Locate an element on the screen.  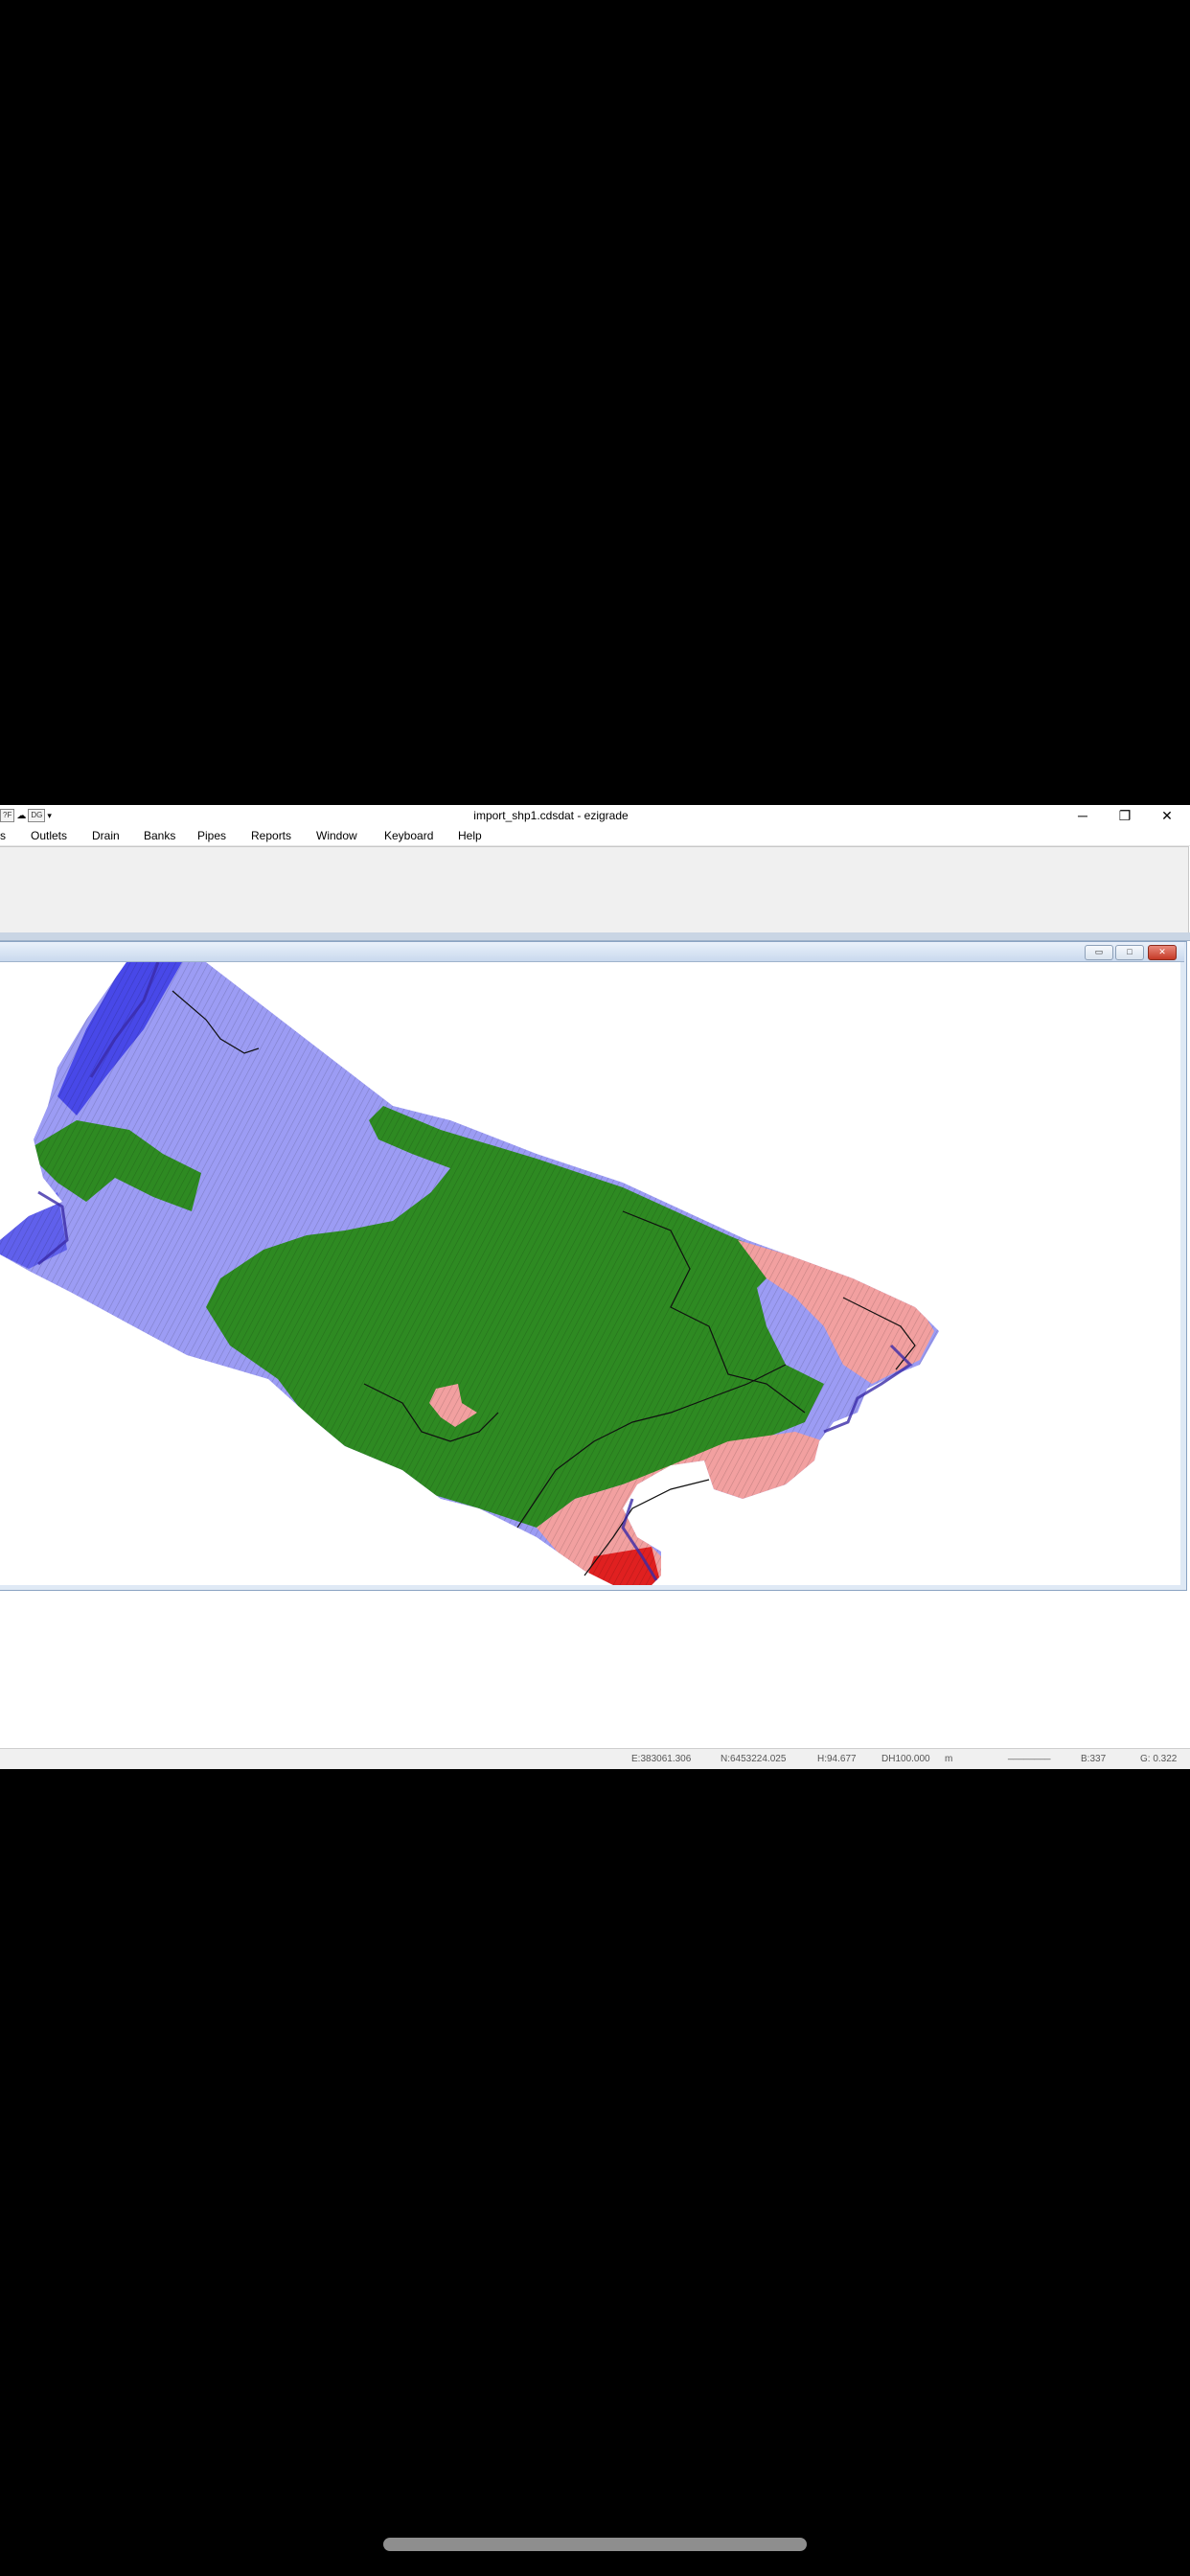
menu-item-reports: Reports is located at coordinates (271, 835).